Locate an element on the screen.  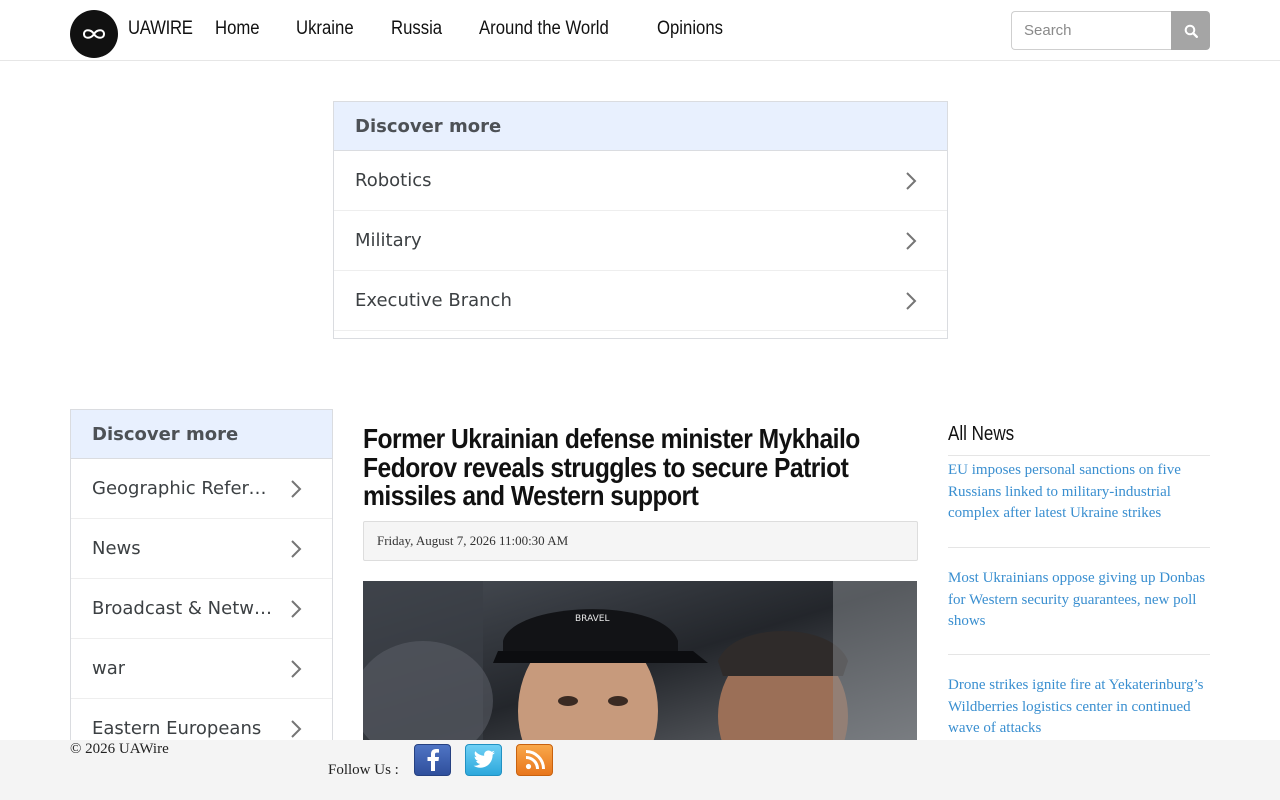
nav-around-the-world: Around the World is located at coordinates (544, 29).